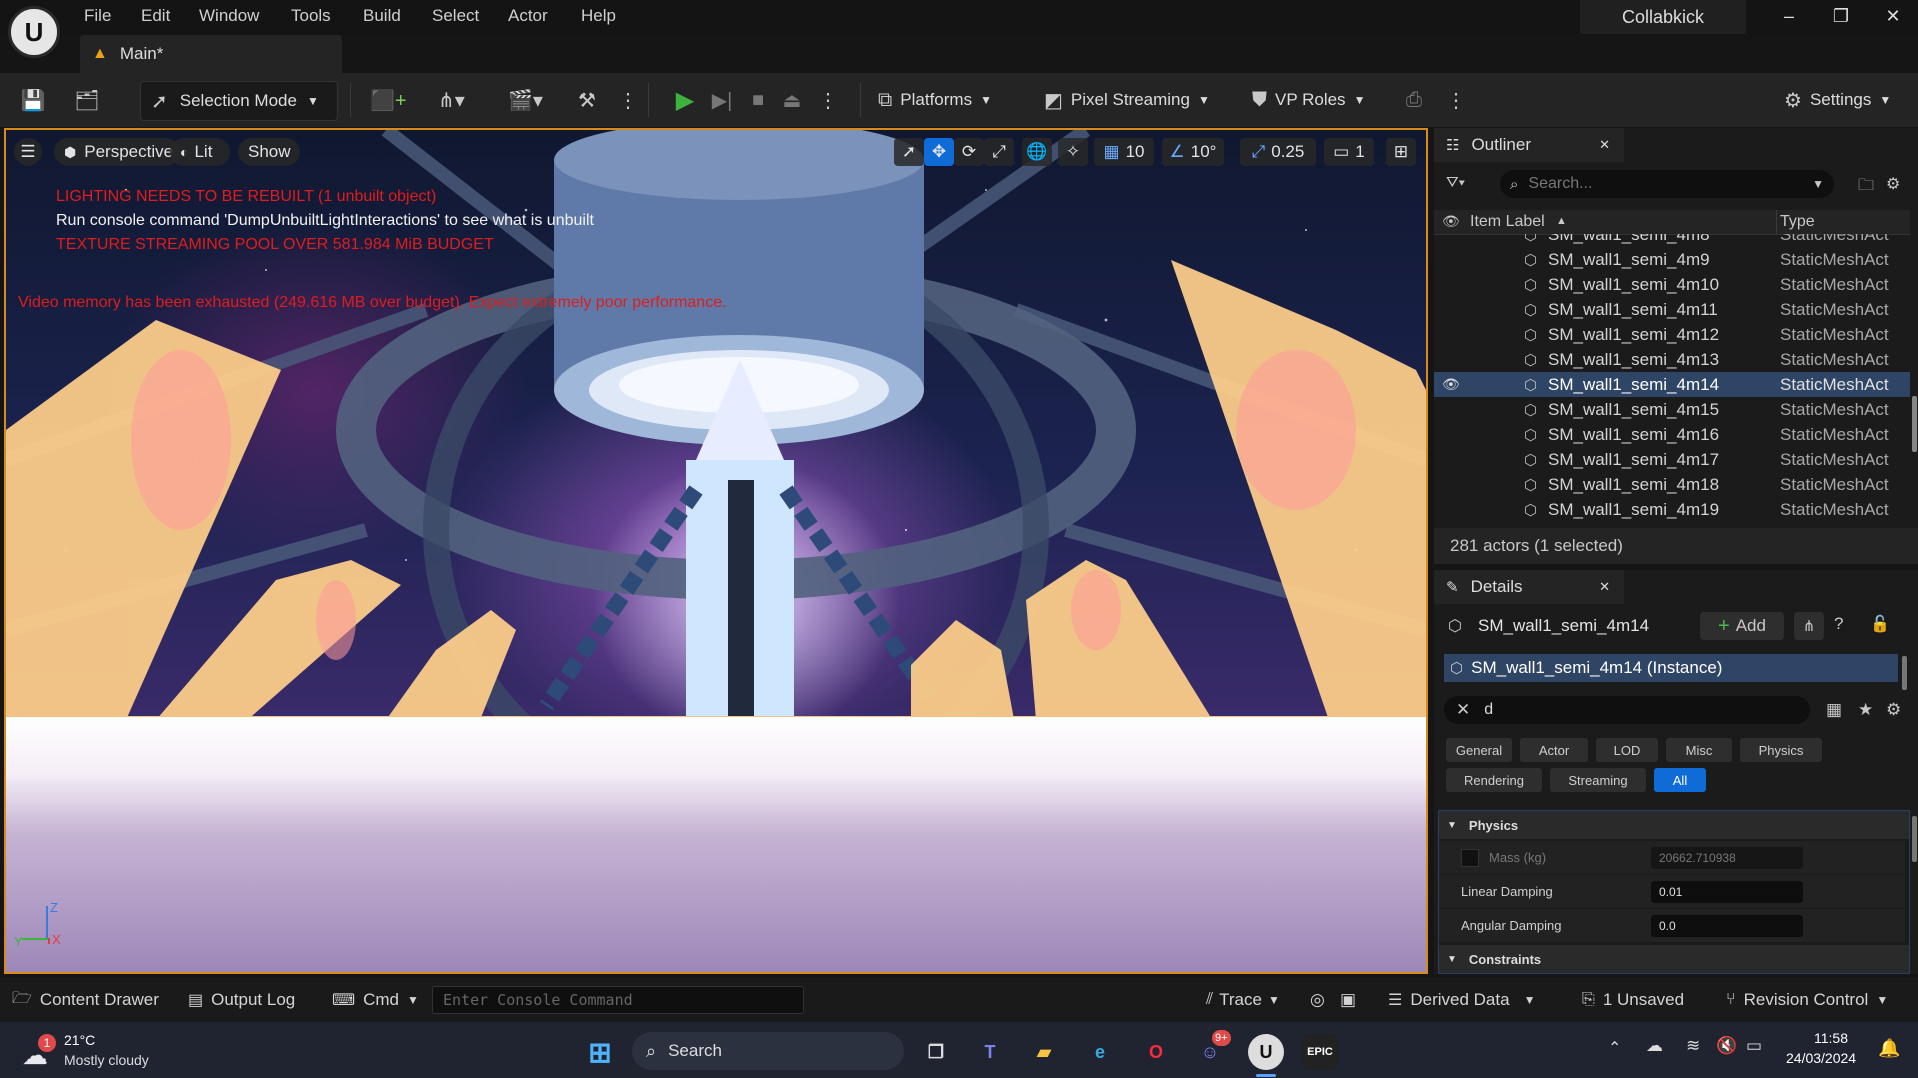 The image size is (1918, 1078). I want to click on rotate-tool-icon: ⟳, so click(969, 152).